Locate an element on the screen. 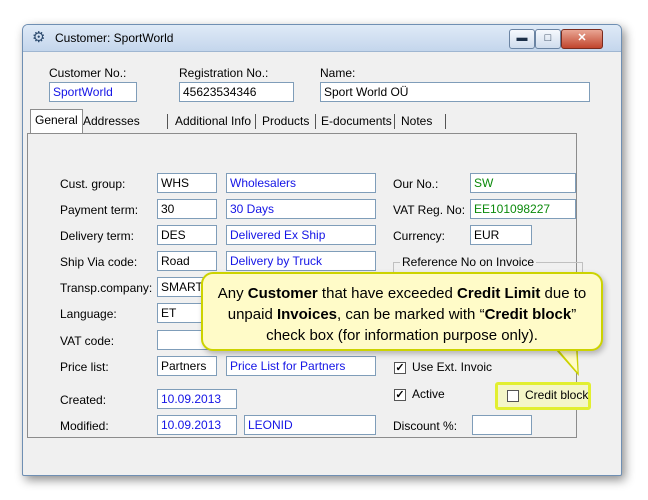 The image size is (648, 500). credit-block-checkbox is located at coordinates (513, 396).